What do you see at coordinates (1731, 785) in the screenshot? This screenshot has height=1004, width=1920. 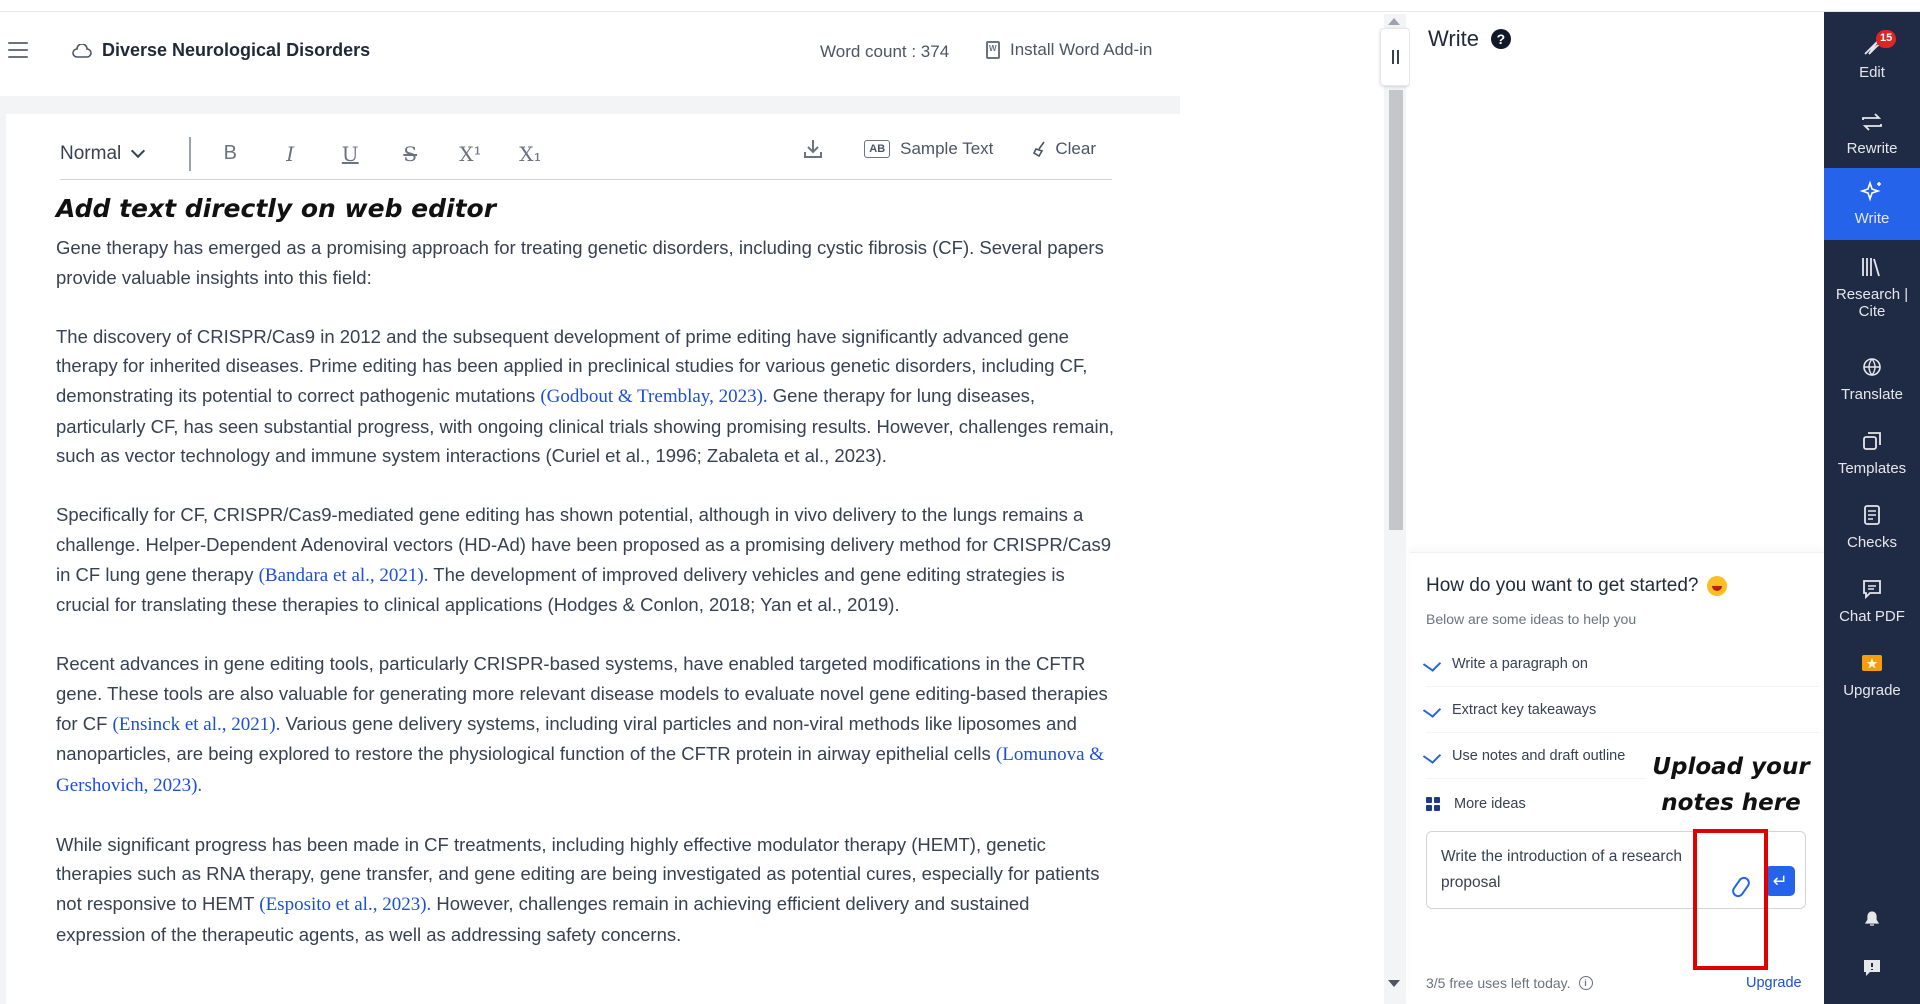 I see `upload-notes-annotation: Upload your notes here` at bounding box center [1731, 785].